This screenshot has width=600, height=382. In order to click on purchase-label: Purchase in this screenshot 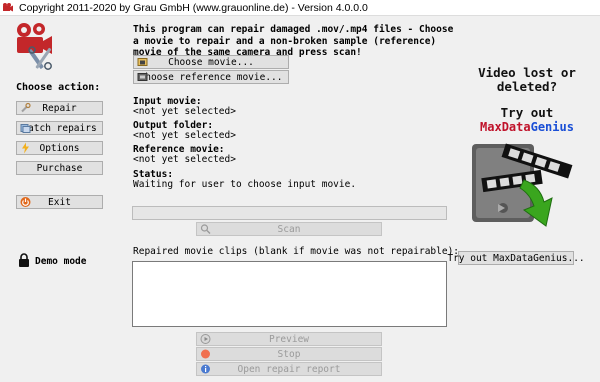, I will do `click(59, 168)`.